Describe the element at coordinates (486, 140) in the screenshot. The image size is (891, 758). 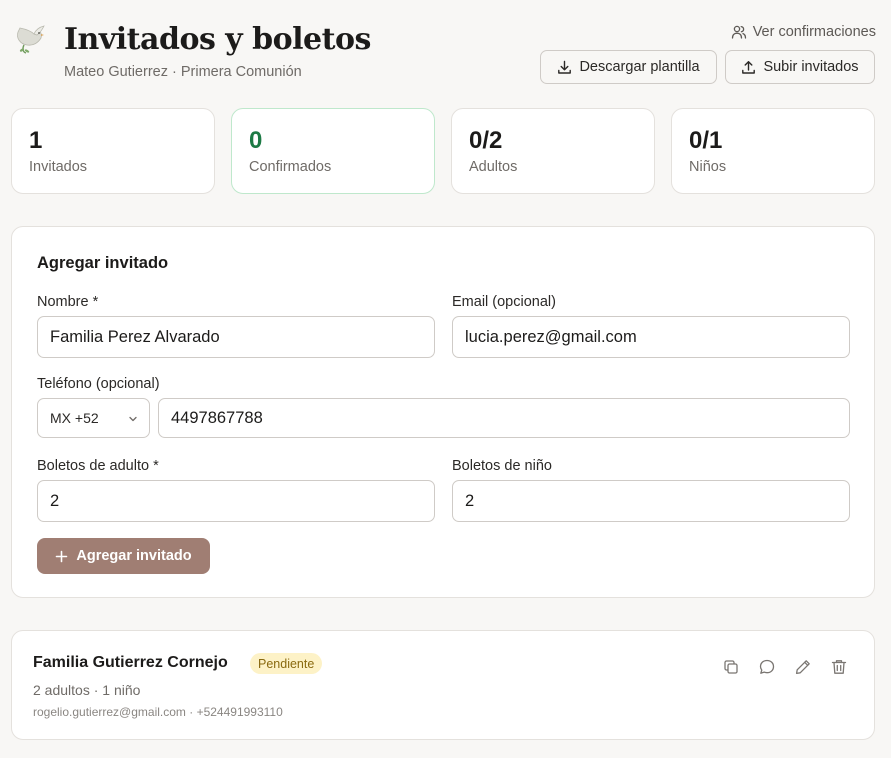
I see `stat-value: 0/2` at that location.